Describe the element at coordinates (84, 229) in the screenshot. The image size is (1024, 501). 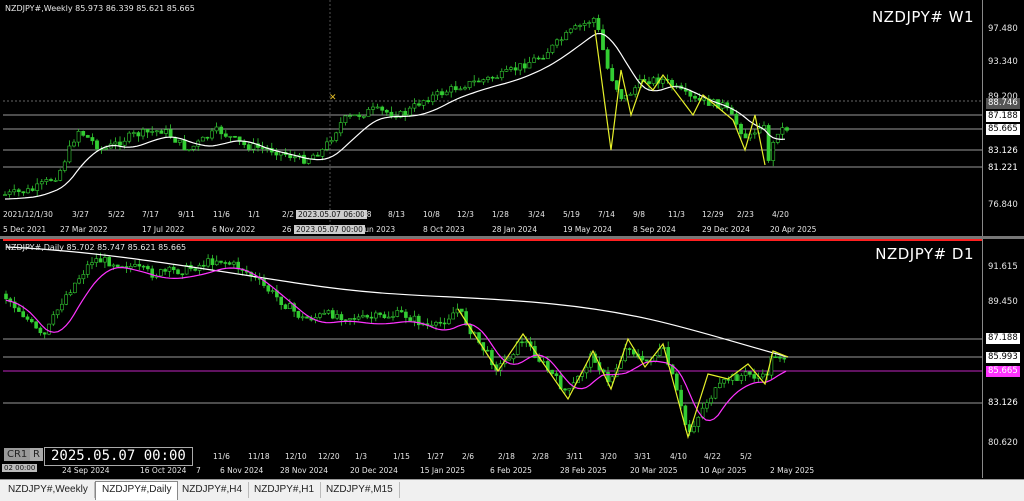
I see `x-tick: 27 Mar 2022` at that location.